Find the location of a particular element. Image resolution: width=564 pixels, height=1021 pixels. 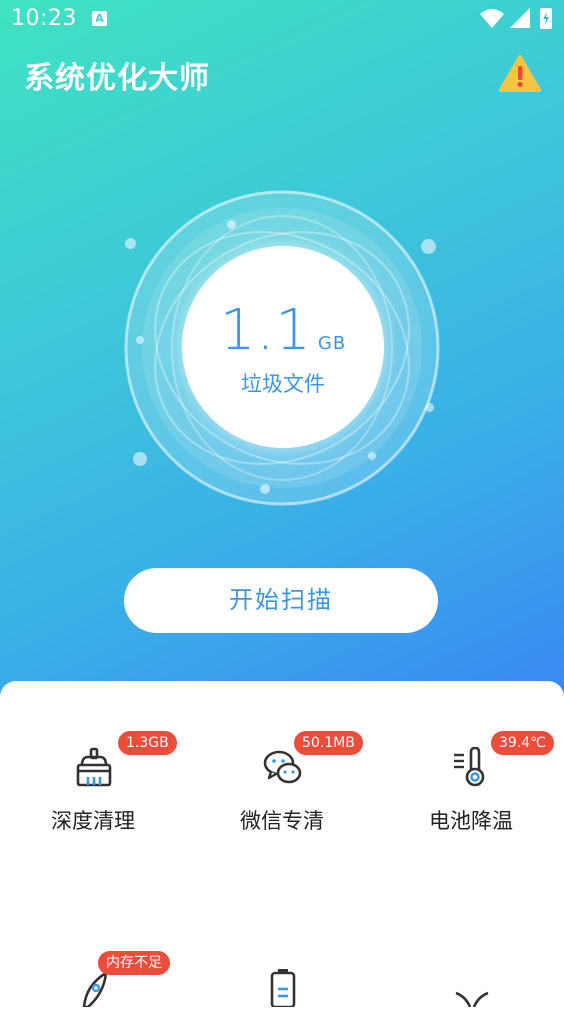

wifi-icon is located at coordinates (492, 18).